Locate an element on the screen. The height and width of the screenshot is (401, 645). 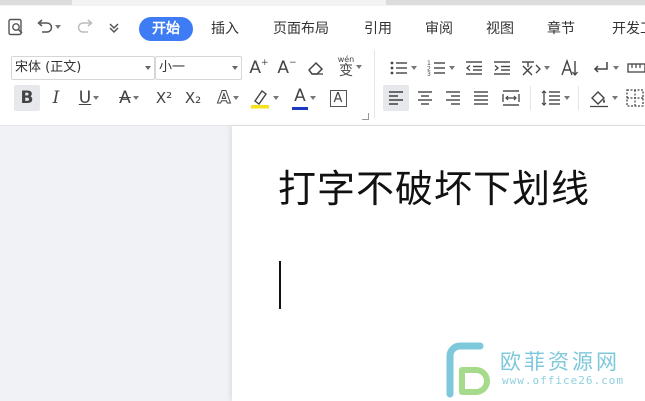
italic-icon: I is located at coordinates (56, 98).